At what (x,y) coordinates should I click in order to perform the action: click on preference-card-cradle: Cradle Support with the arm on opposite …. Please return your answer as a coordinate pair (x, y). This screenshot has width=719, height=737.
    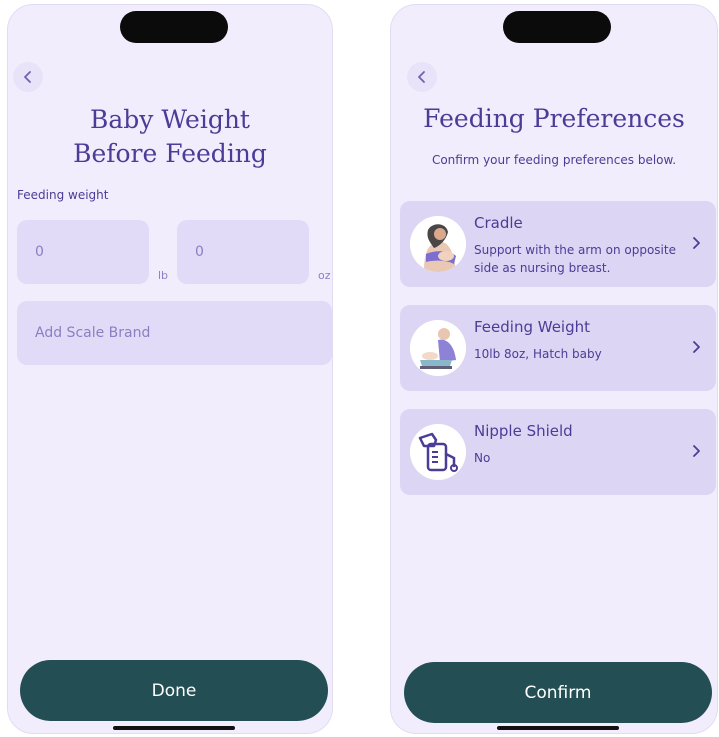
    Looking at the image, I should click on (558, 244).